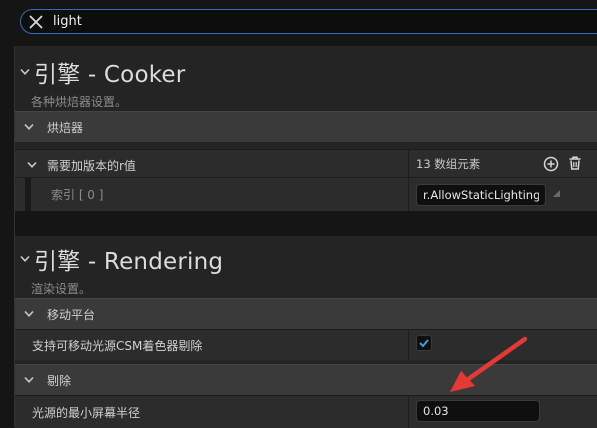  What do you see at coordinates (77, 195) in the screenshot?
I see `array-index-label: 索引 [ 0 ]` at bounding box center [77, 195].